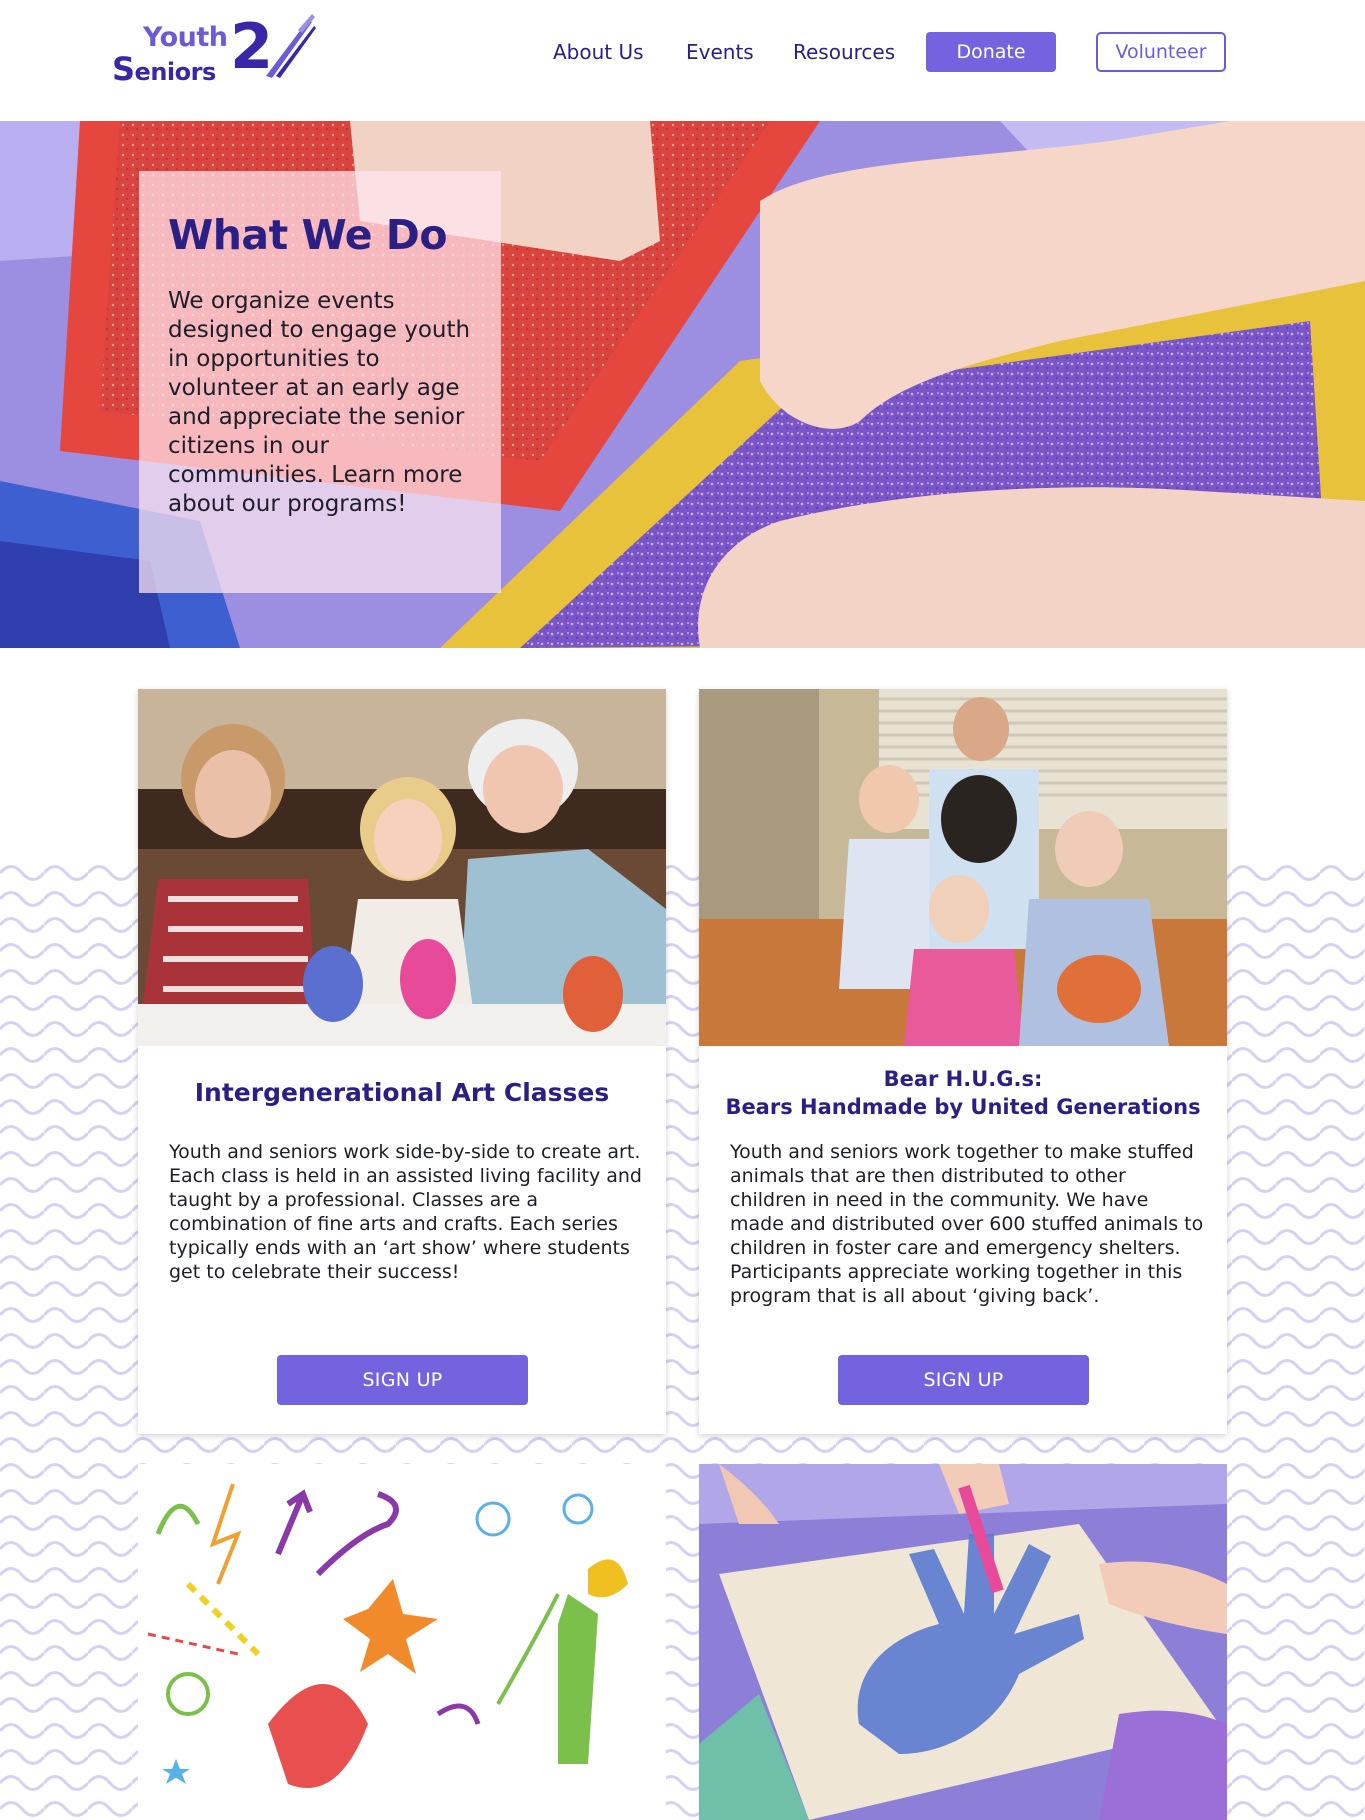 This screenshot has height=1820, width=1365. I want to click on nav-resources: Resources, so click(844, 52).